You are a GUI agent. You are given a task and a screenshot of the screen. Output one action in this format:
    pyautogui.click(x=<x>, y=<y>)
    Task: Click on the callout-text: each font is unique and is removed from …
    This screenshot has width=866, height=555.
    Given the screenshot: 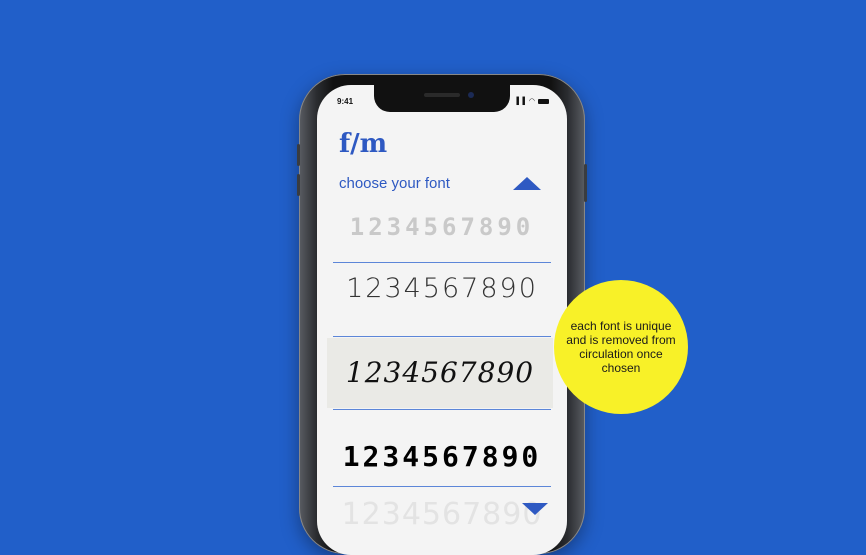 What is the action you would take?
    pyautogui.click(x=621, y=347)
    